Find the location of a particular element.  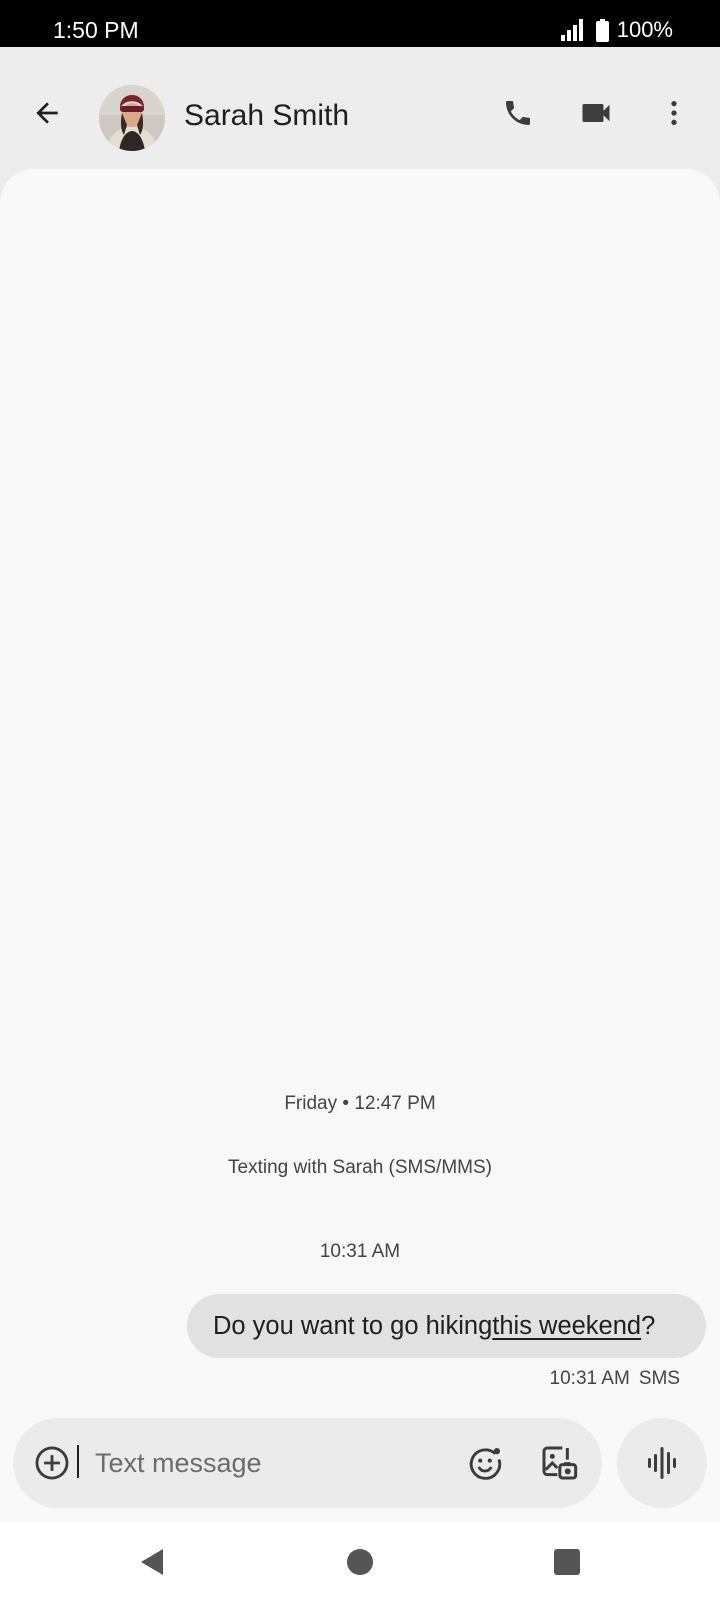

system-navigation-bar is located at coordinates (360, 1561).